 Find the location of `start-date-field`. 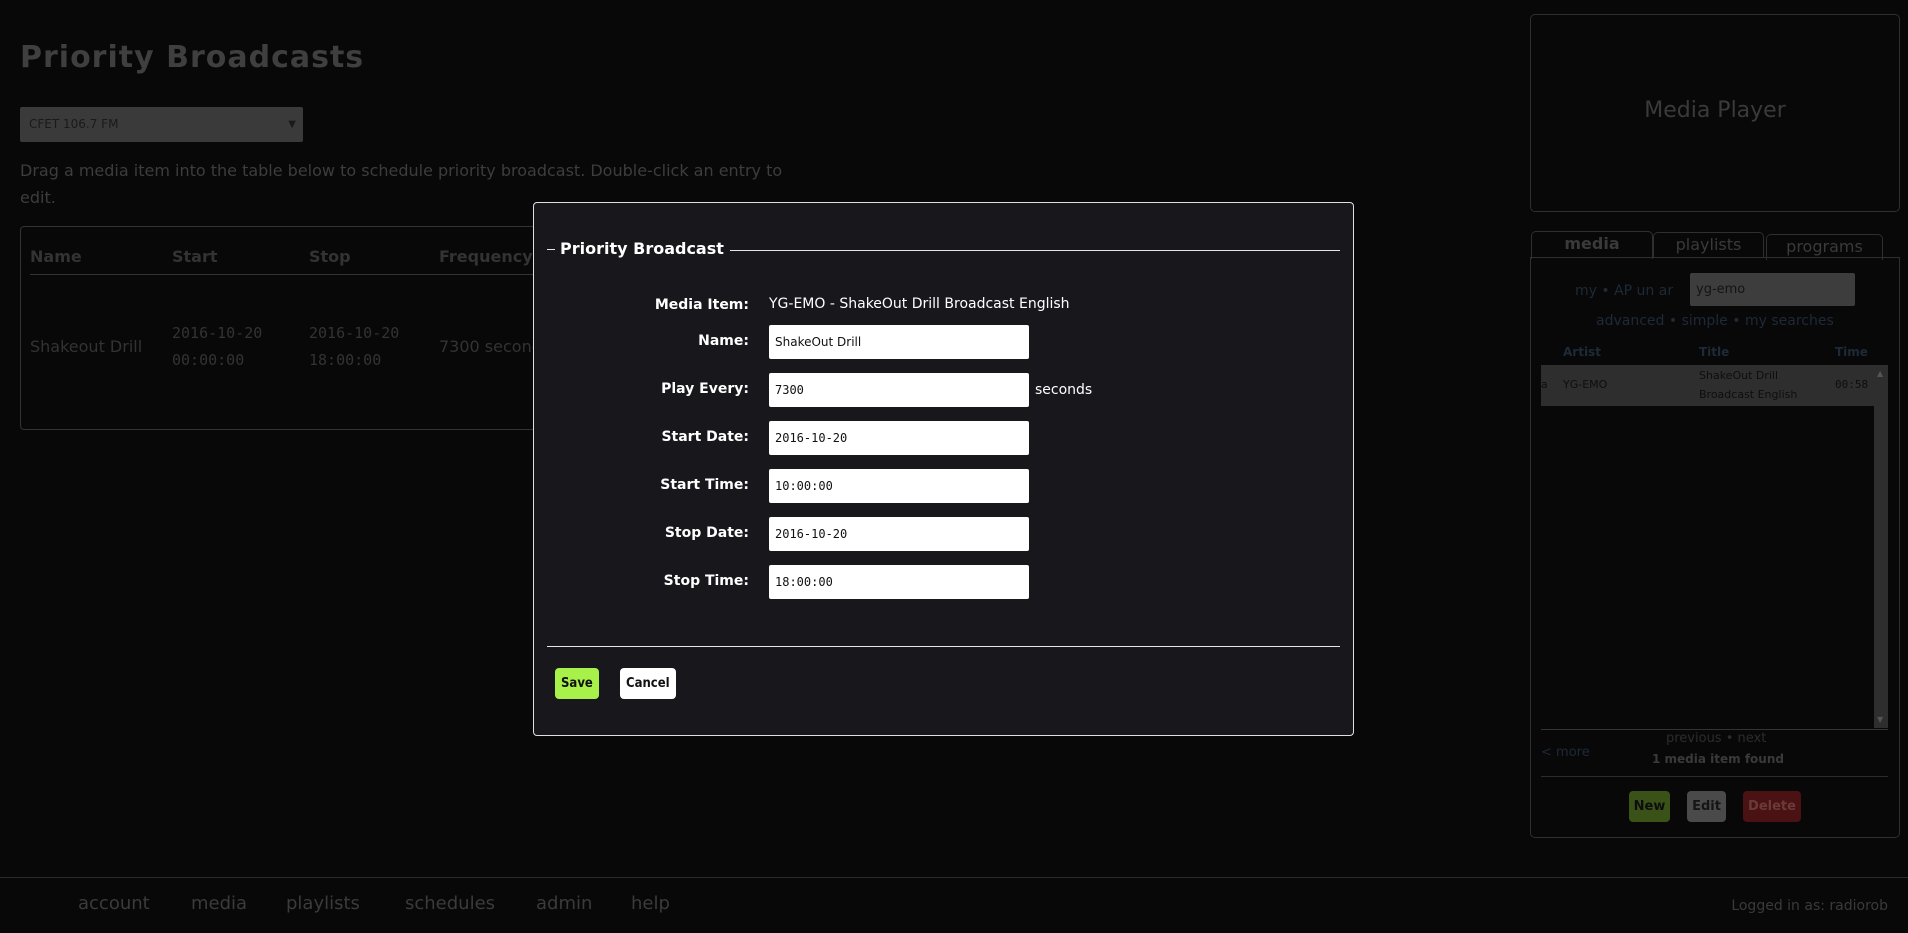

start-date-field is located at coordinates (899, 438).